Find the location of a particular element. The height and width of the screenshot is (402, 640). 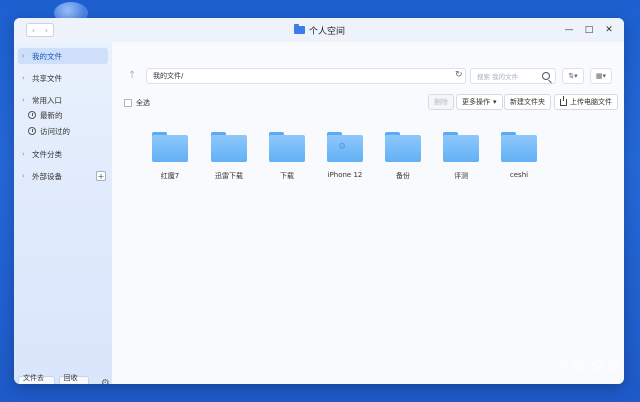

folder-name: iPhone 12 is located at coordinates (345, 175).